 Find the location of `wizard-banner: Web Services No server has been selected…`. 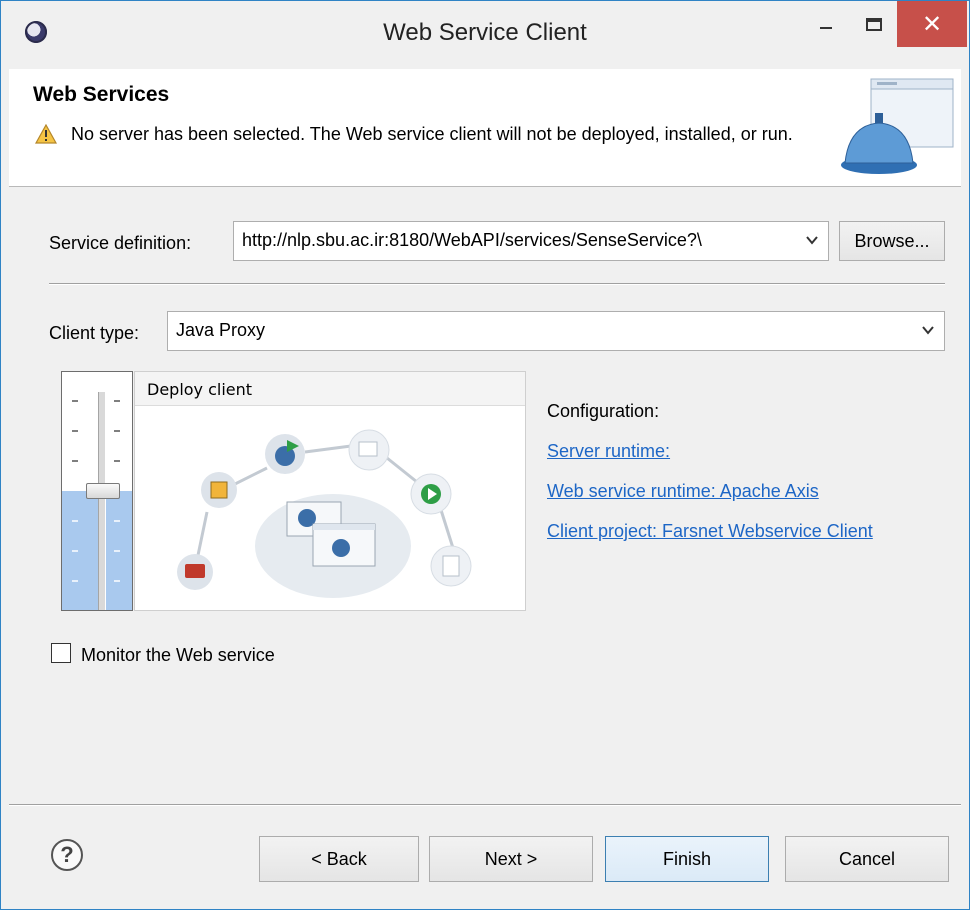

wizard-banner: Web Services No server has been selected… is located at coordinates (485, 128).